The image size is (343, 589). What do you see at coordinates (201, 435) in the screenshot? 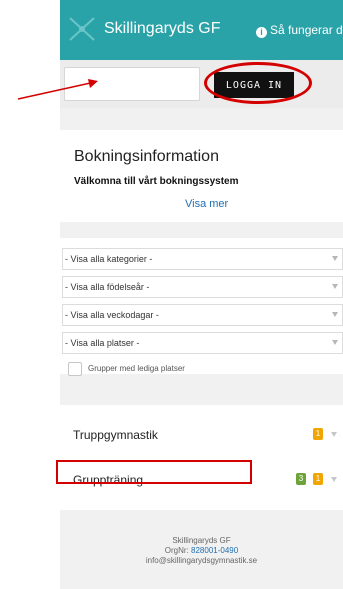
I see `group-row-truppgymnastik: Truppgymnastik 1` at bounding box center [201, 435].